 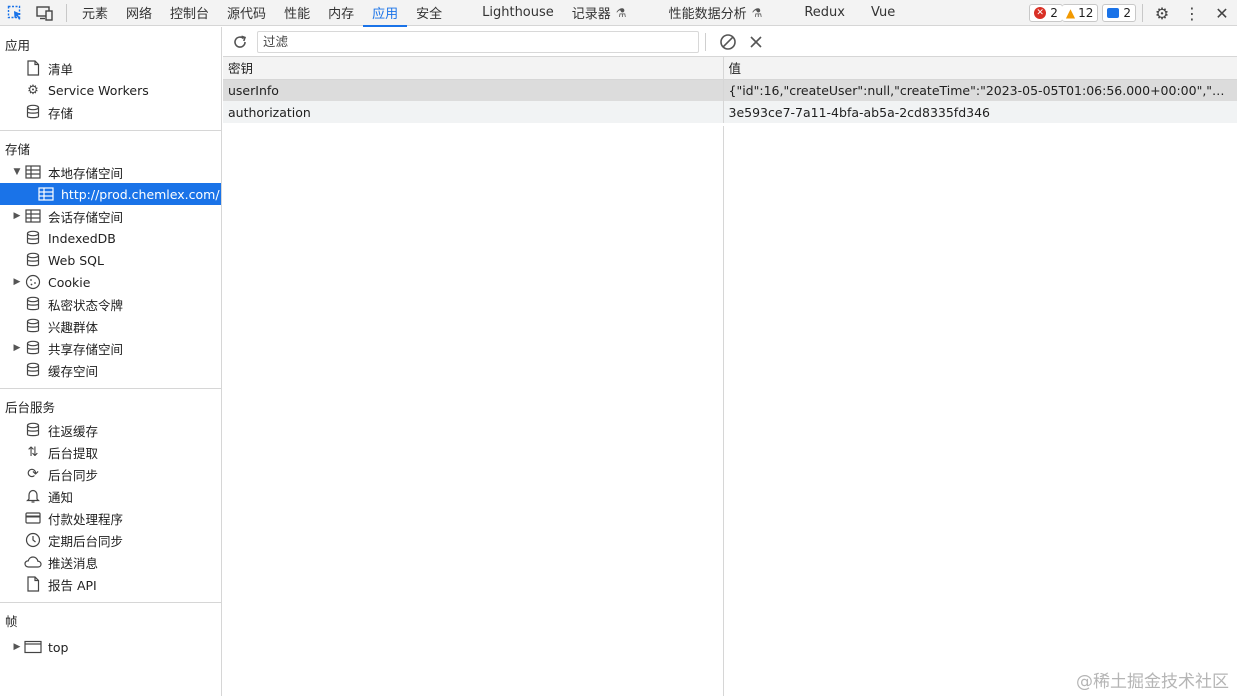 I want to click on warning-count-badge: ▲ 12, so click(x=1080, y=13).